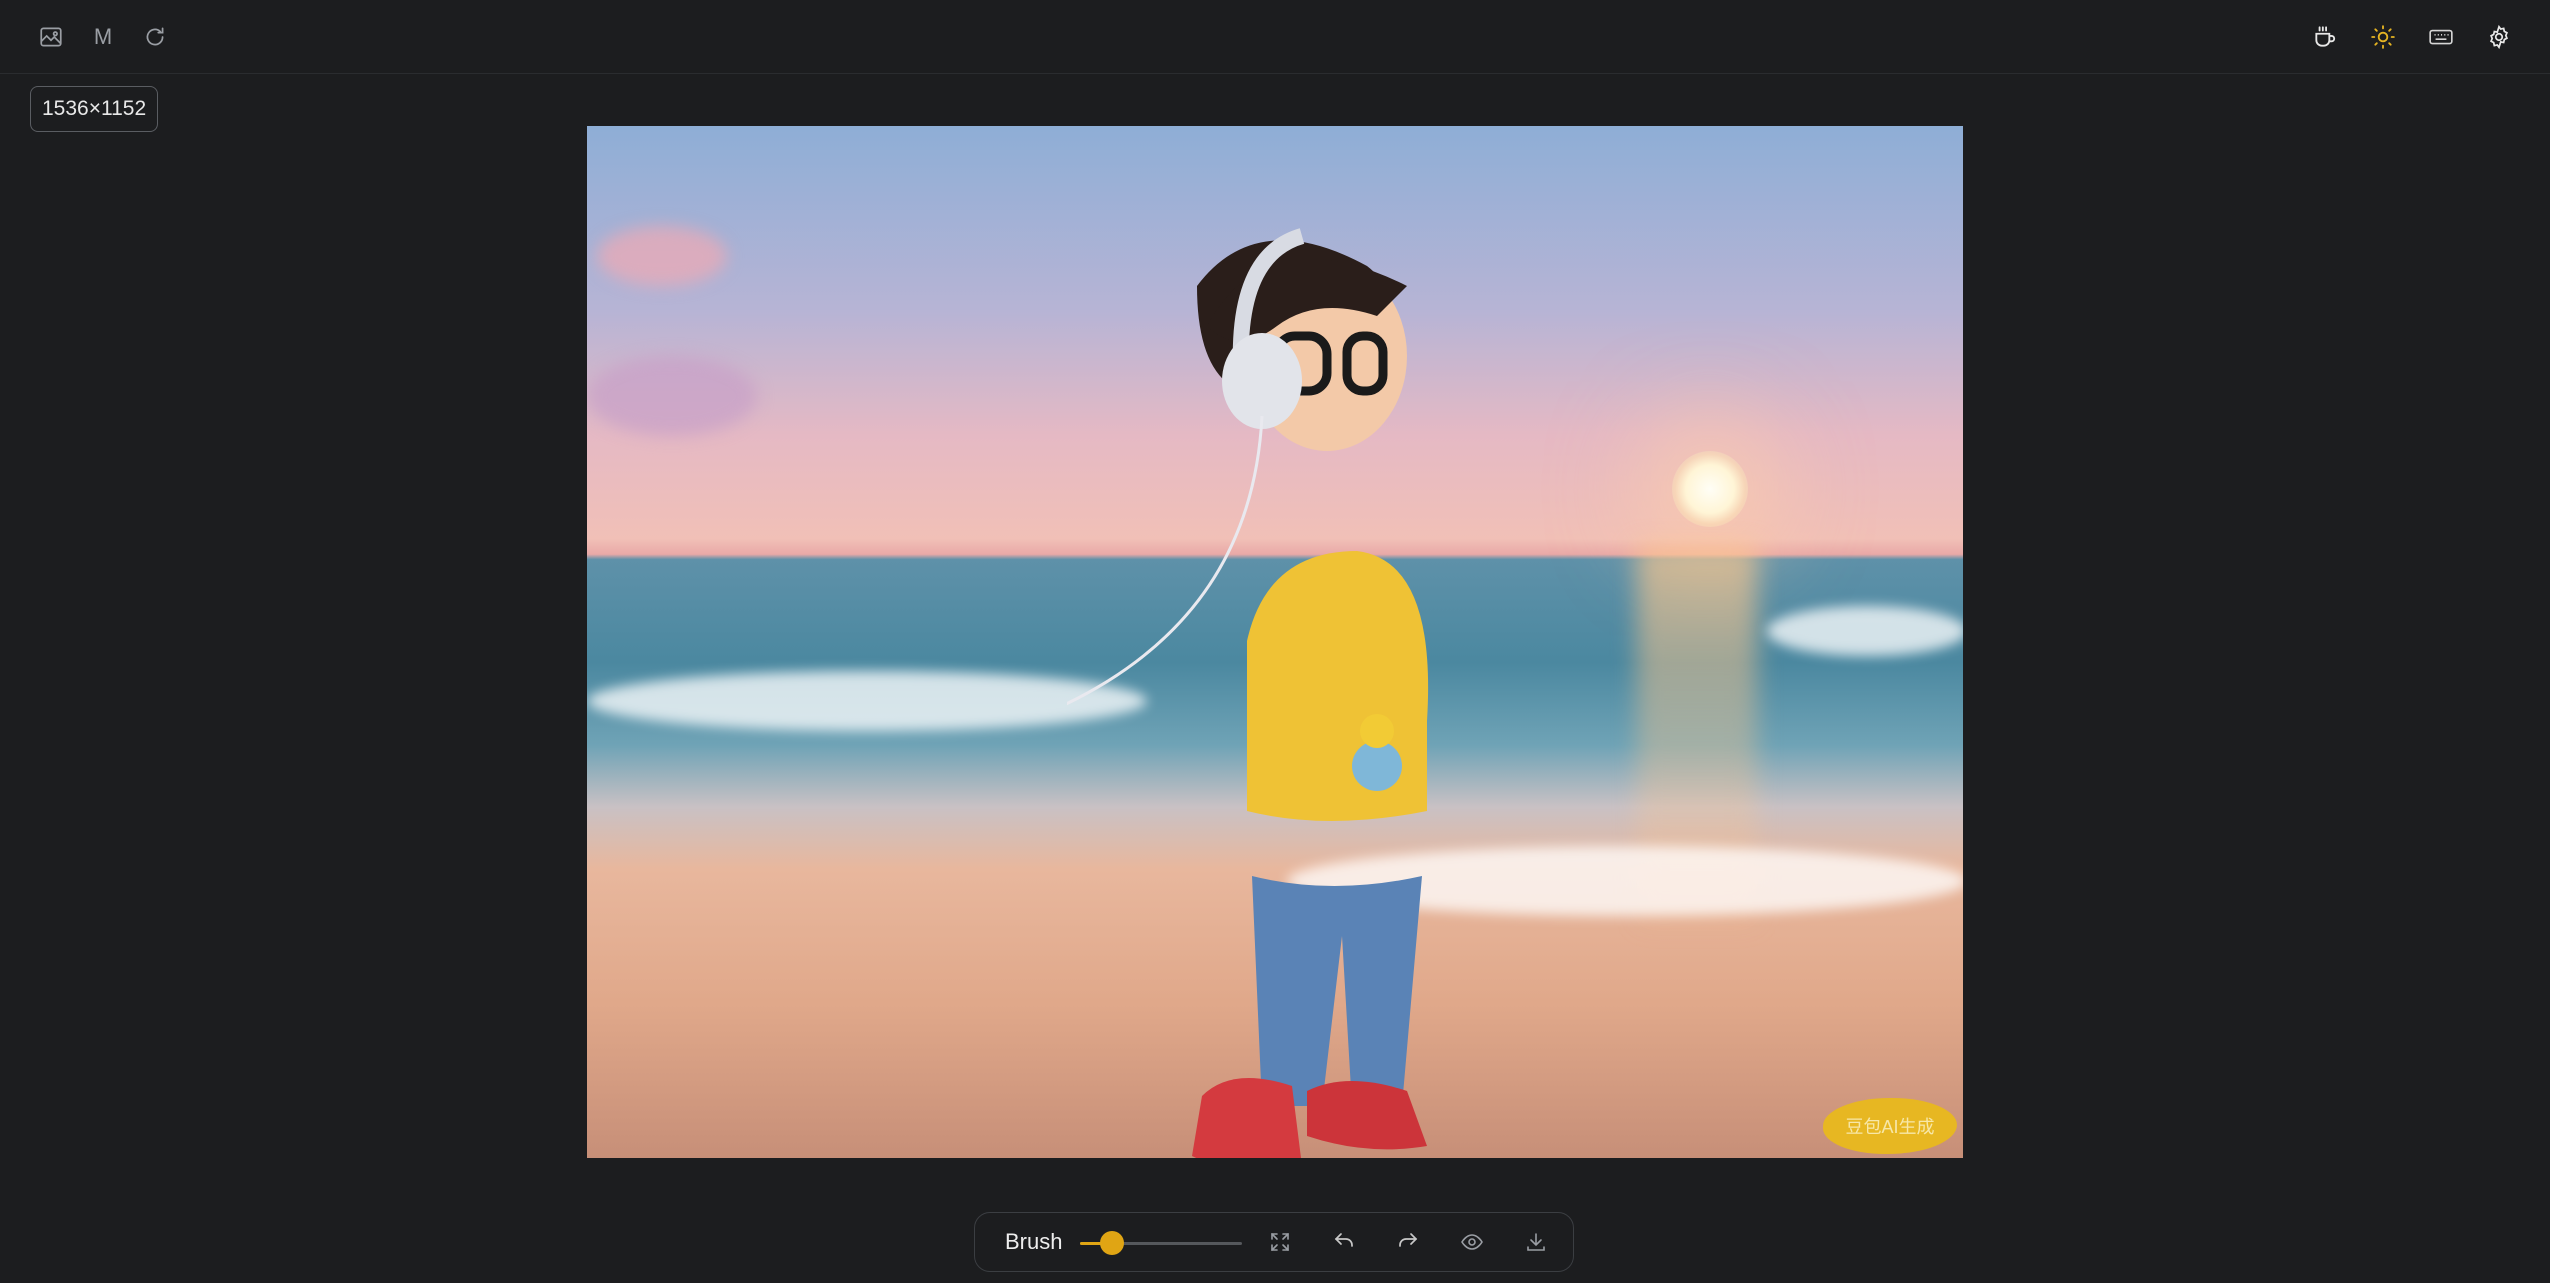 The image size is (2550, 1283). I want to click on image-dimensions-badge: 1536×1152, so click(94, 109).